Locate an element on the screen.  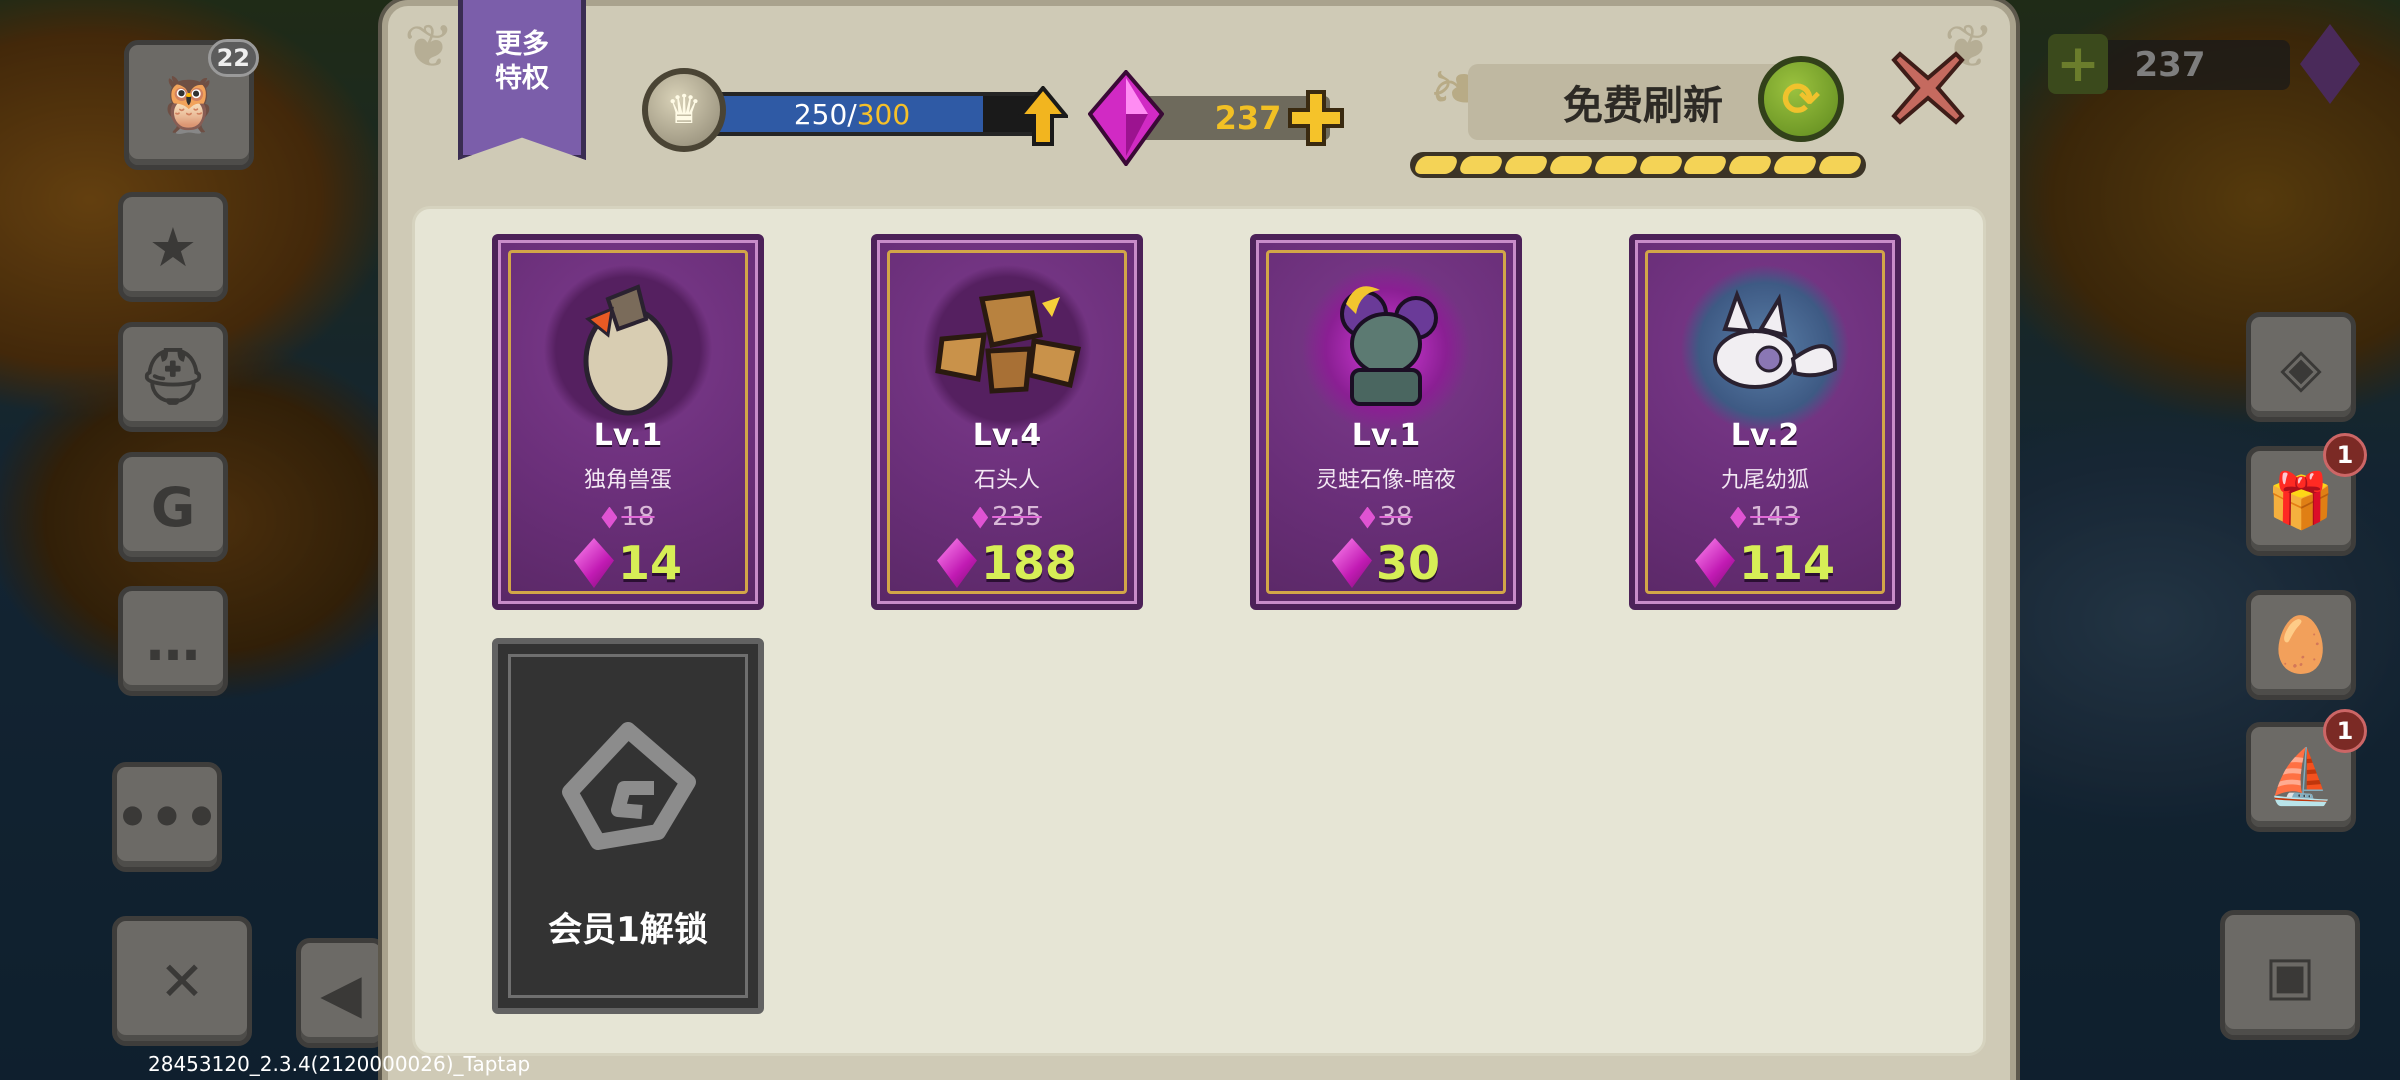
shop-card: Lv.1 灵蛙石像-暗夜 38 30 is located at coordinates (1386, 422).